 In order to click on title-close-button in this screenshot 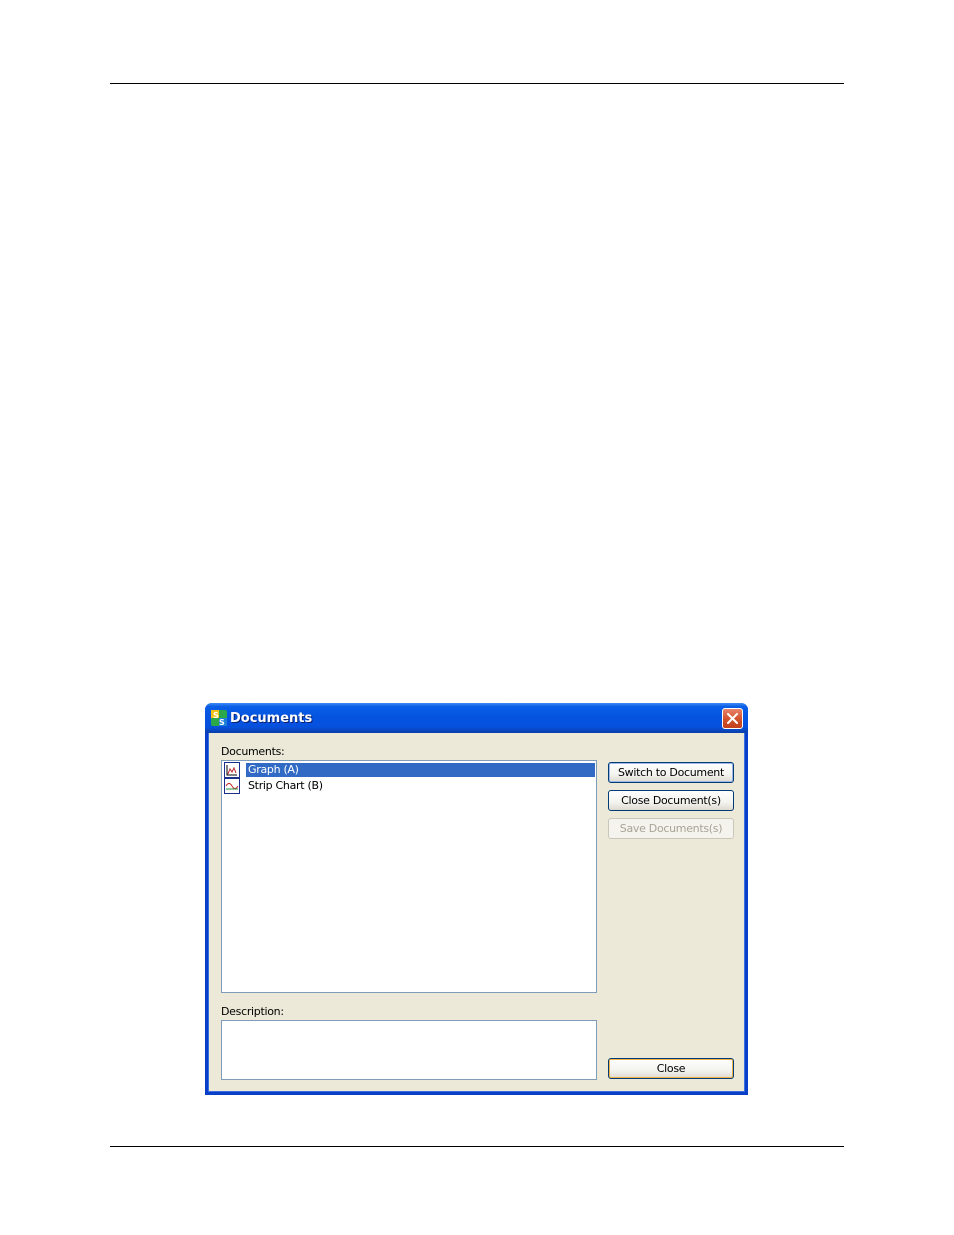, I will do `click(732, 718)`.